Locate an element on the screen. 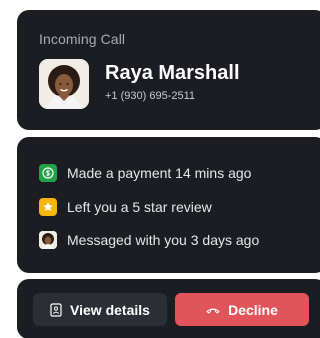  activity-item-message: Messaged with you 3 days ago is located at coordinates (149, 240).